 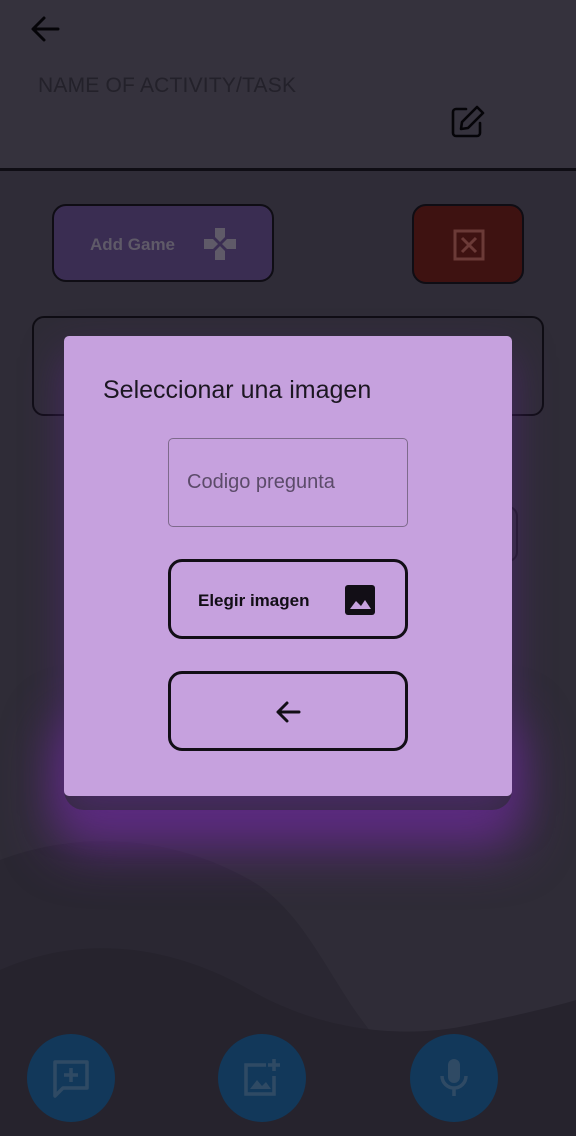 What do you see at coordinates (237, 390) in the screenshot?
I see `dialog-title: Seleccionar una imagen` at bounding box center [237, 390].